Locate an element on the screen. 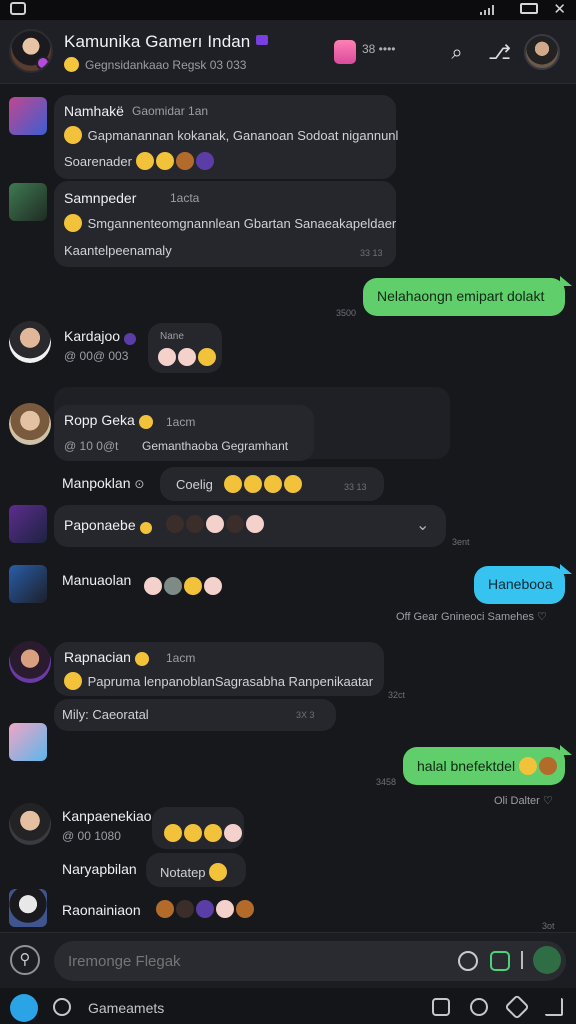 This screenshot has width=576, height=1024. profile-avatar is located at coordinates (542, 52).